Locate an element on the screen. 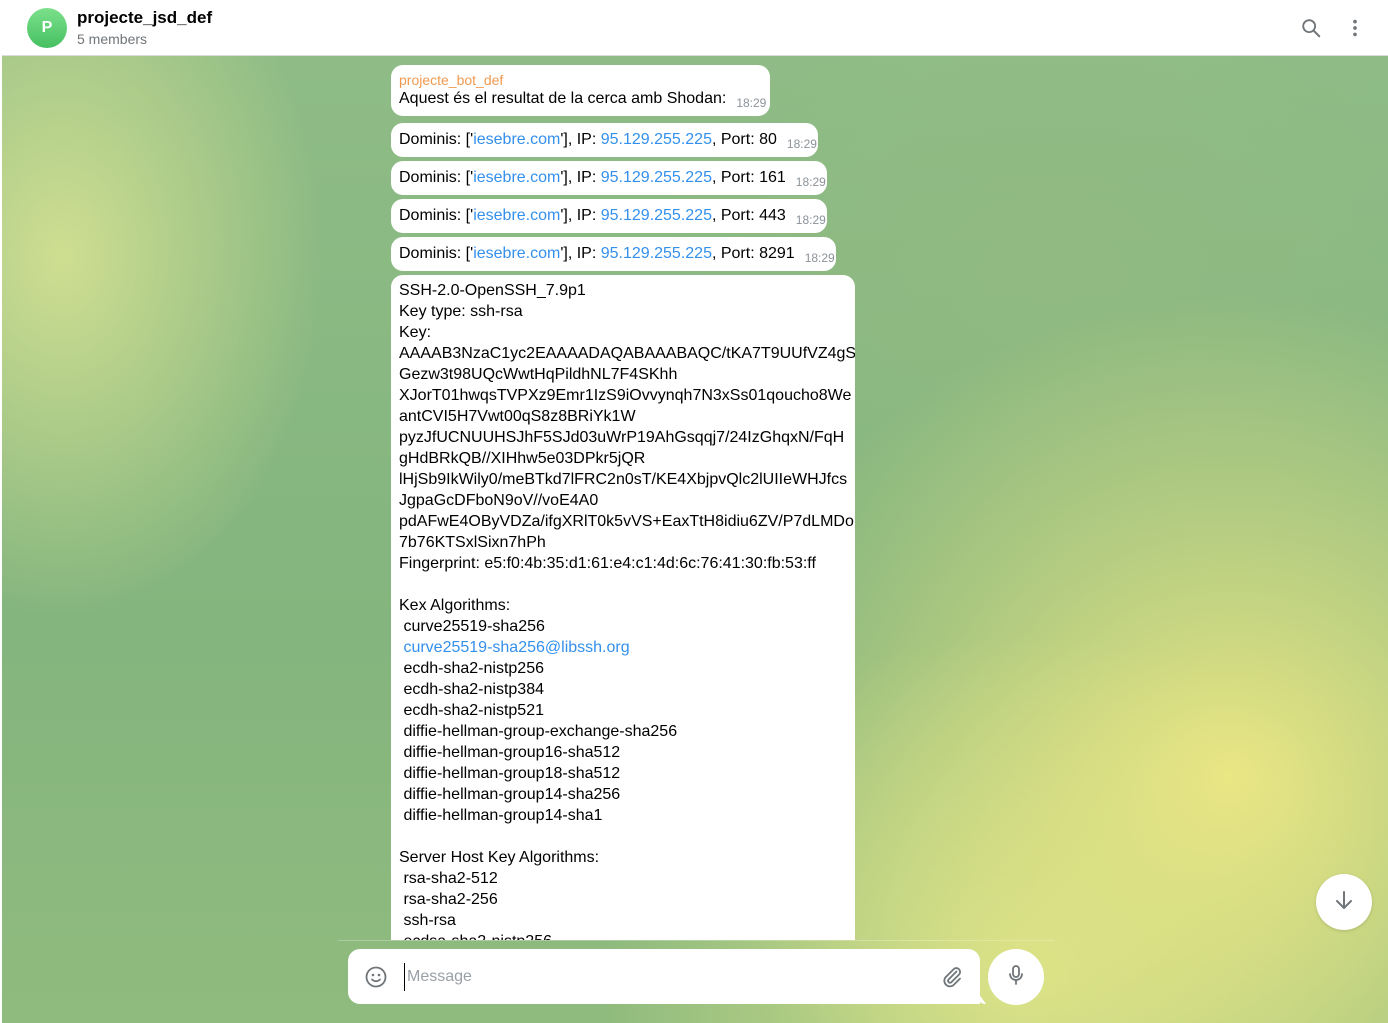 Image resolution: width=1388 pixels, height=1023 pixels. avatar: P is located at coordinates (47, 28).